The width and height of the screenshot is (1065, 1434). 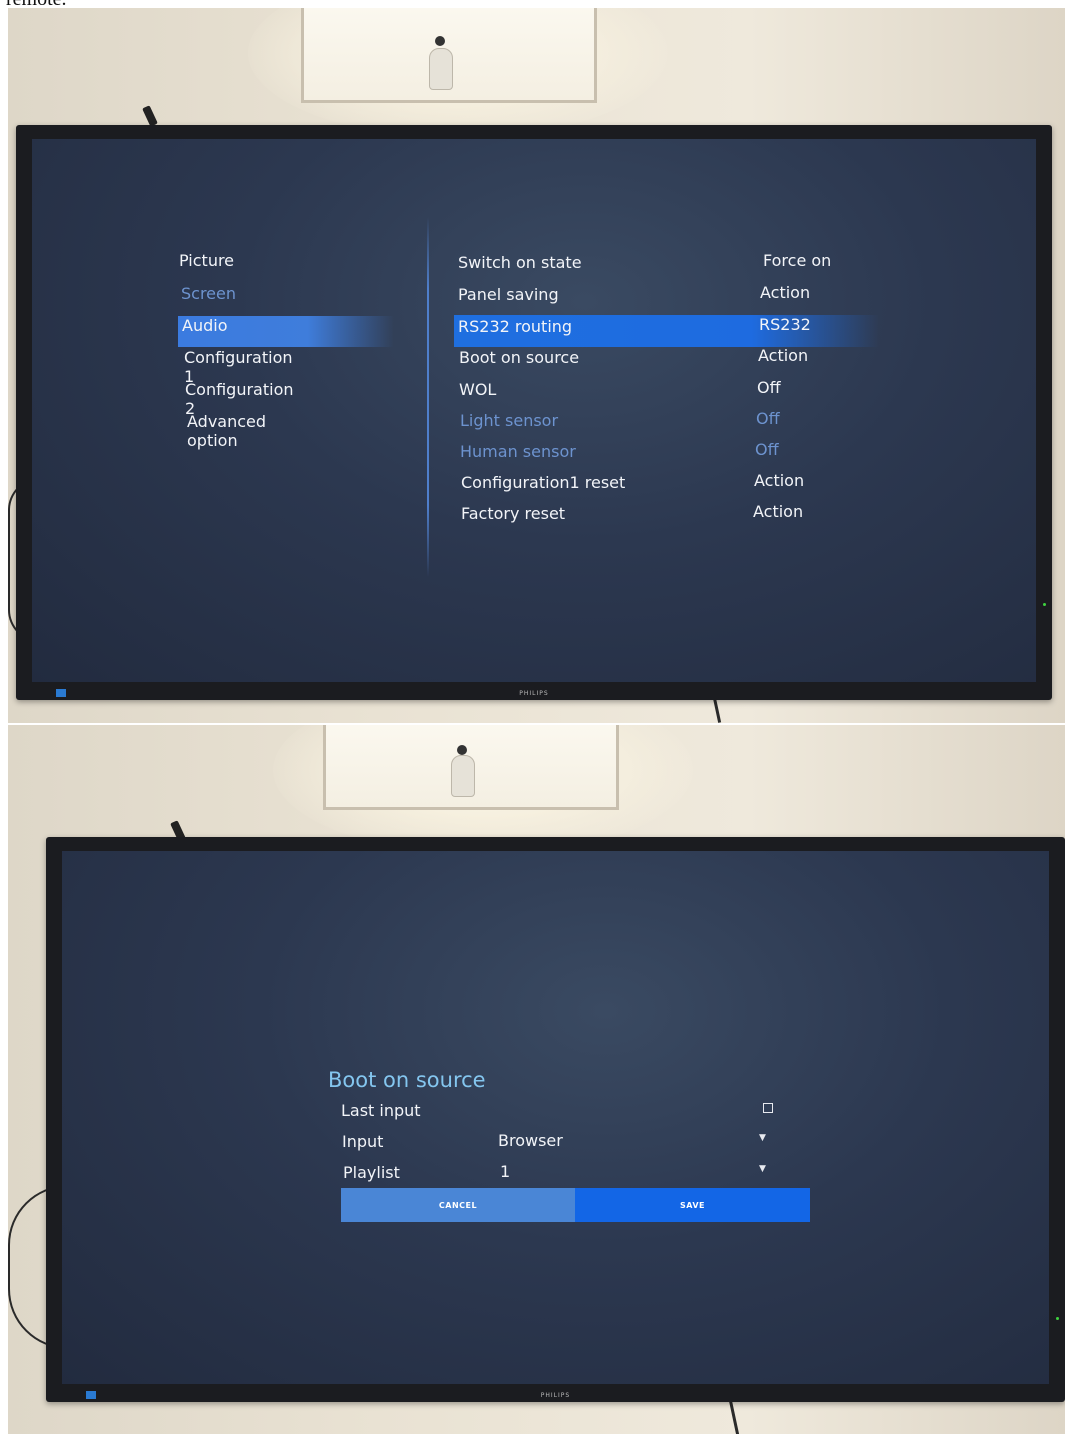 I want to click on playlist-dropdown-icon: ▼, so click(x=762, y=1169).